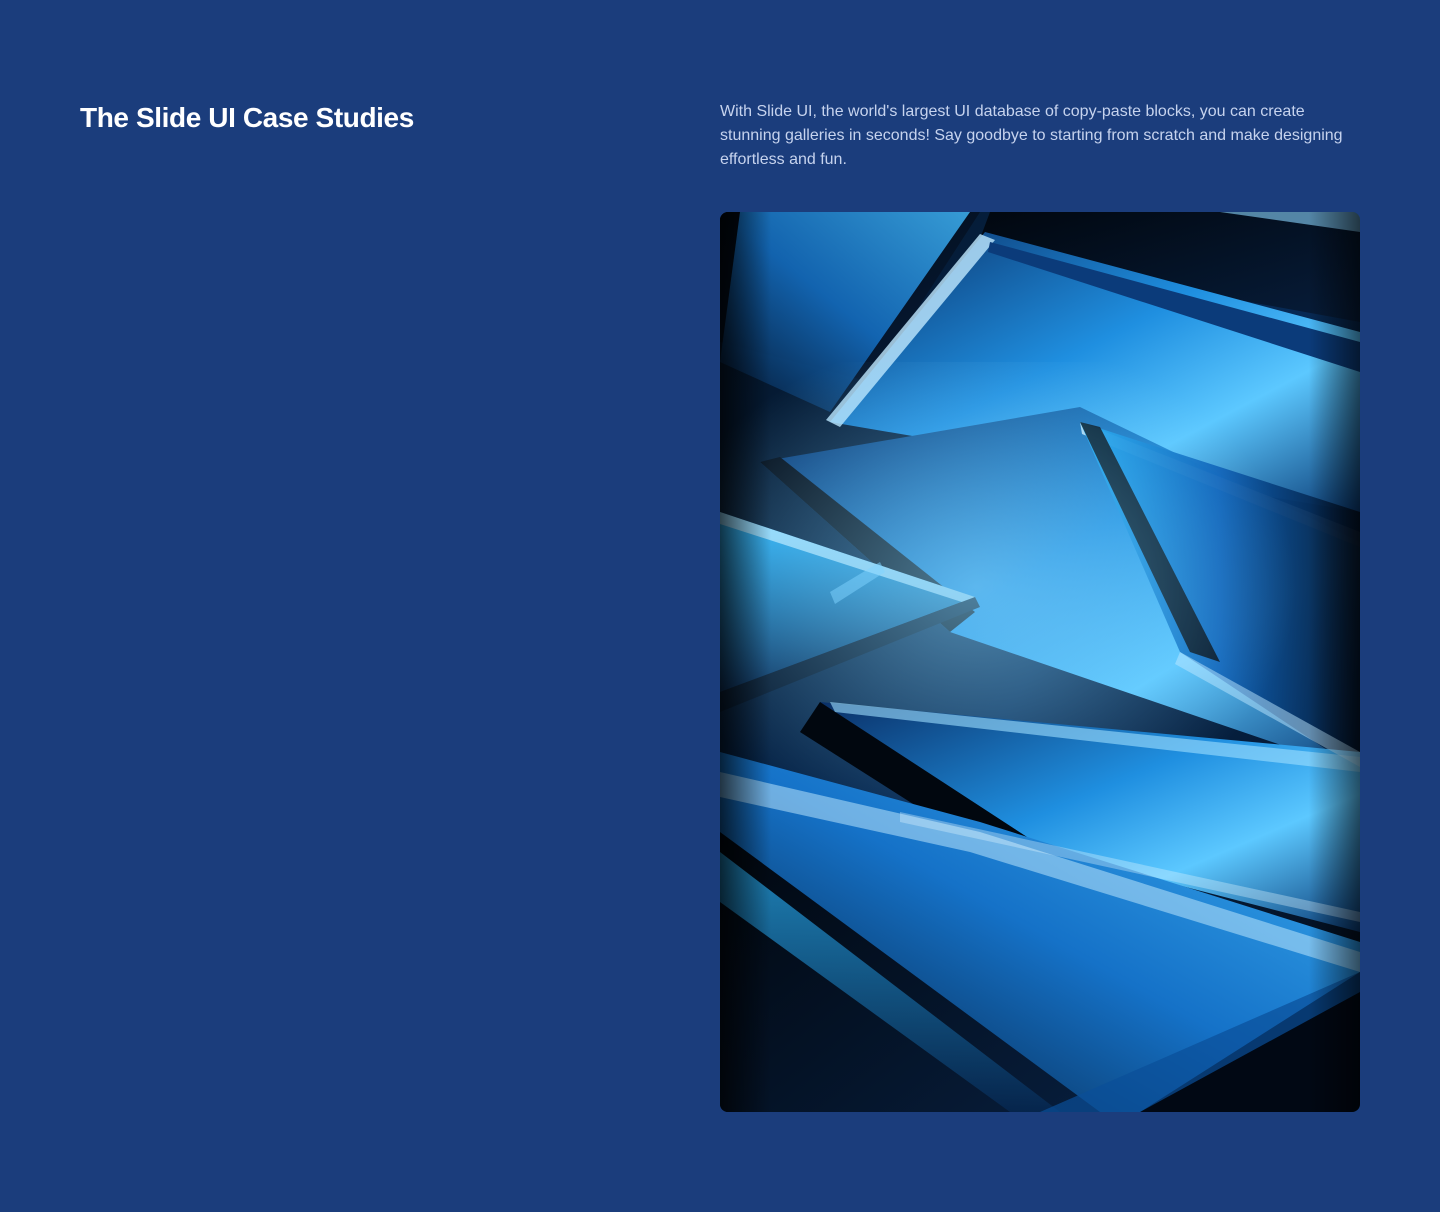 The image size is (1440, 1212). Describe the element at coordinates (247, 117) in the screenshot. I see `section-title: The Slide UI Case Studies` at that location.